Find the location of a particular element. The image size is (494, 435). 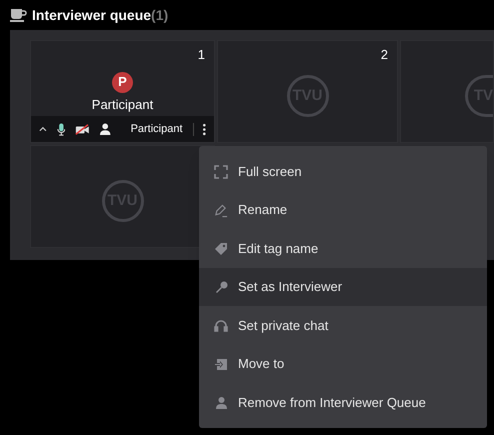

menu-item: Move to is located at coordinates (343, 364).